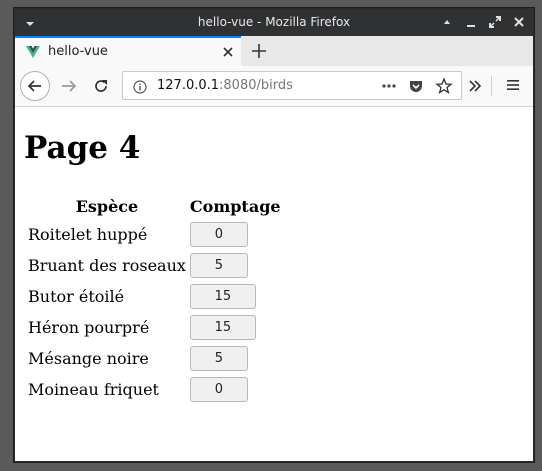 This screenshot has height=471, width=542. I want to click on species-name: Roitelet huppé, so click(88, 234).